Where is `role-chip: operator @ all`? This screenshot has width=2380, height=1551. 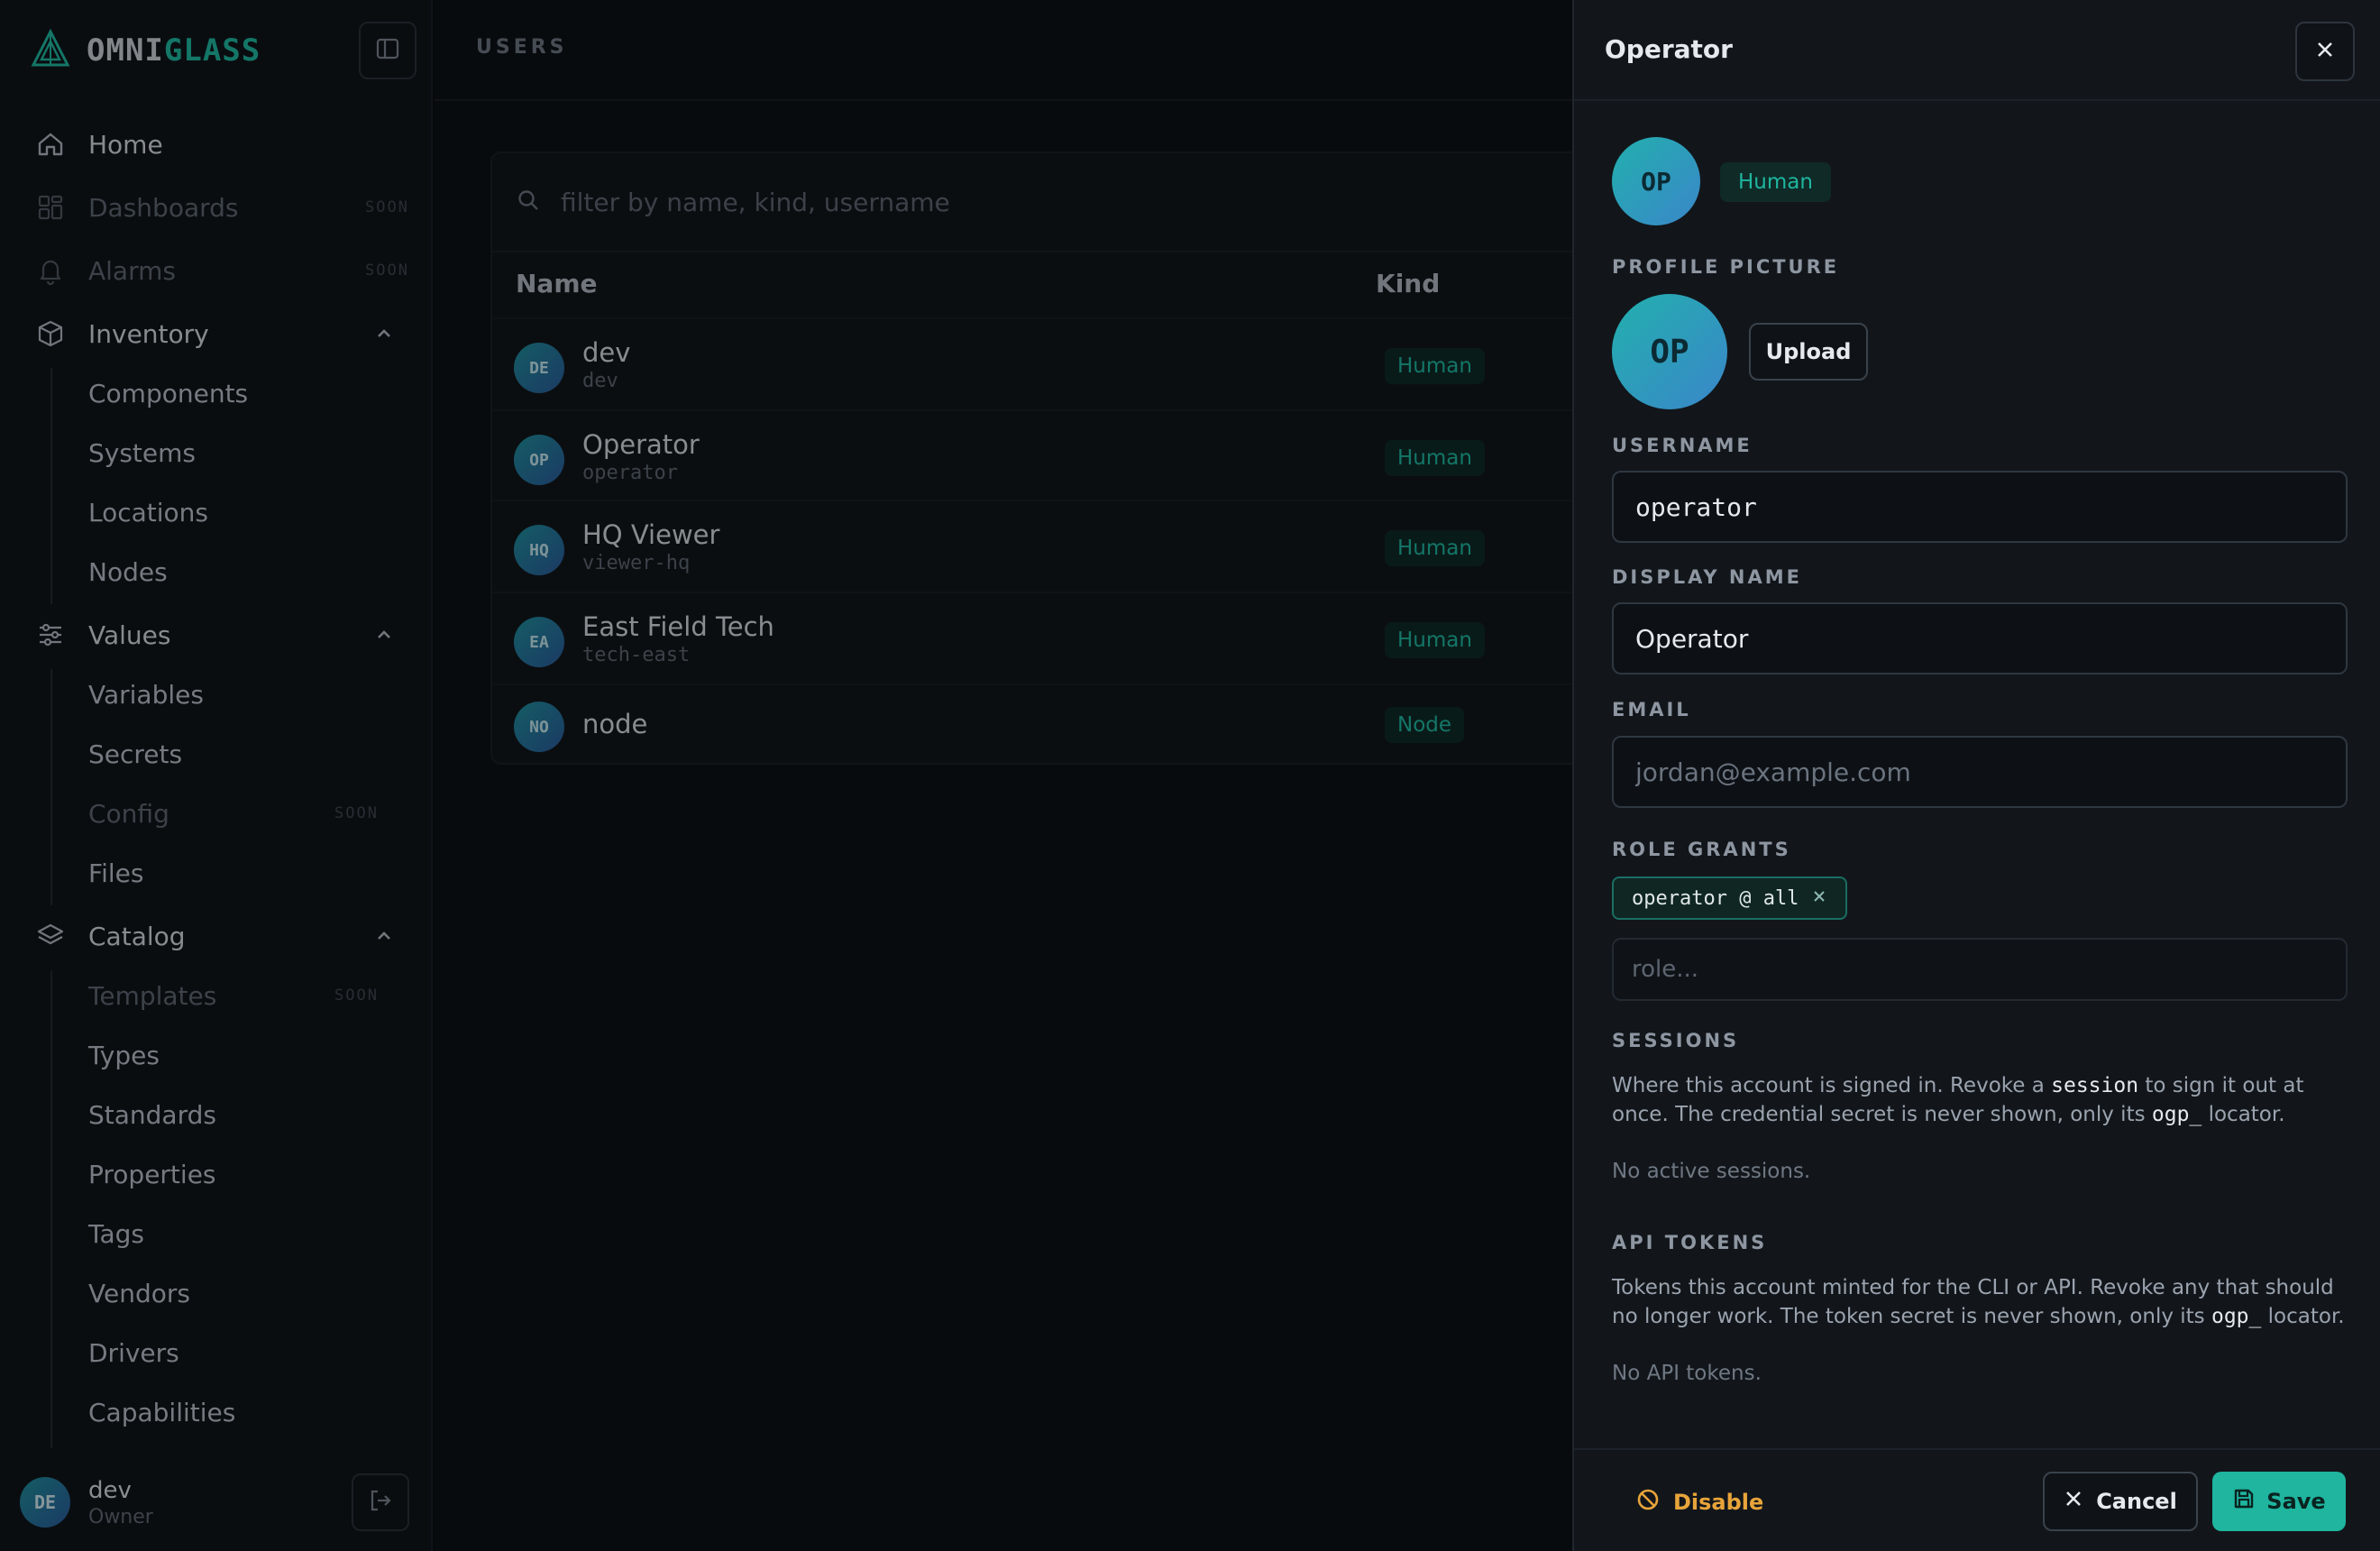
role-chip: operator @ all is located at coordinates (1730, 898).